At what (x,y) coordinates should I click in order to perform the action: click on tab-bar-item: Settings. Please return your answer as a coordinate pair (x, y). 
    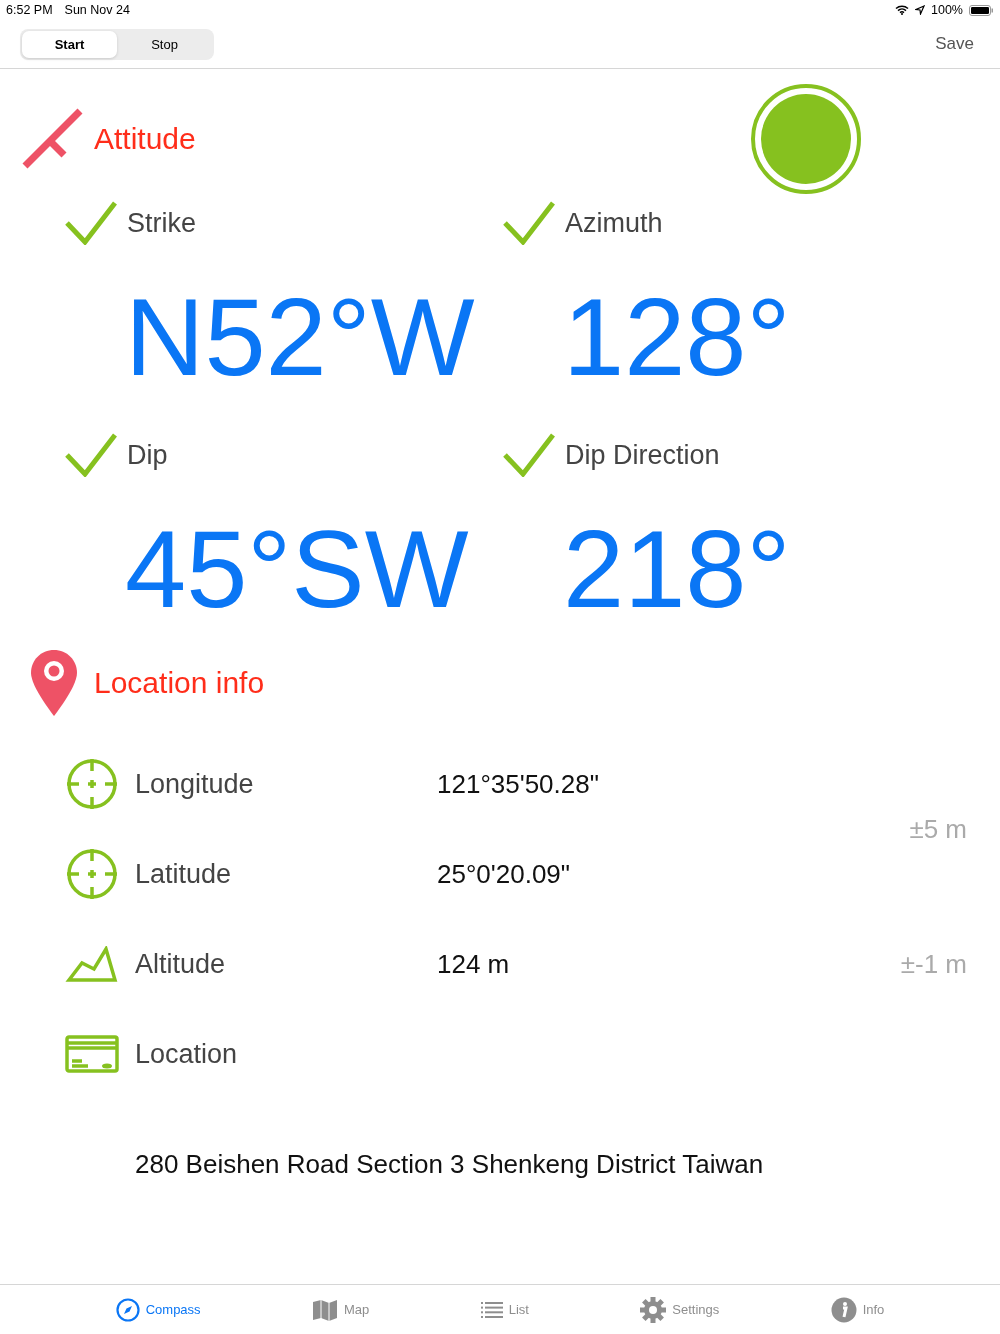
    Looking at the image, I should click on (680, 1309).